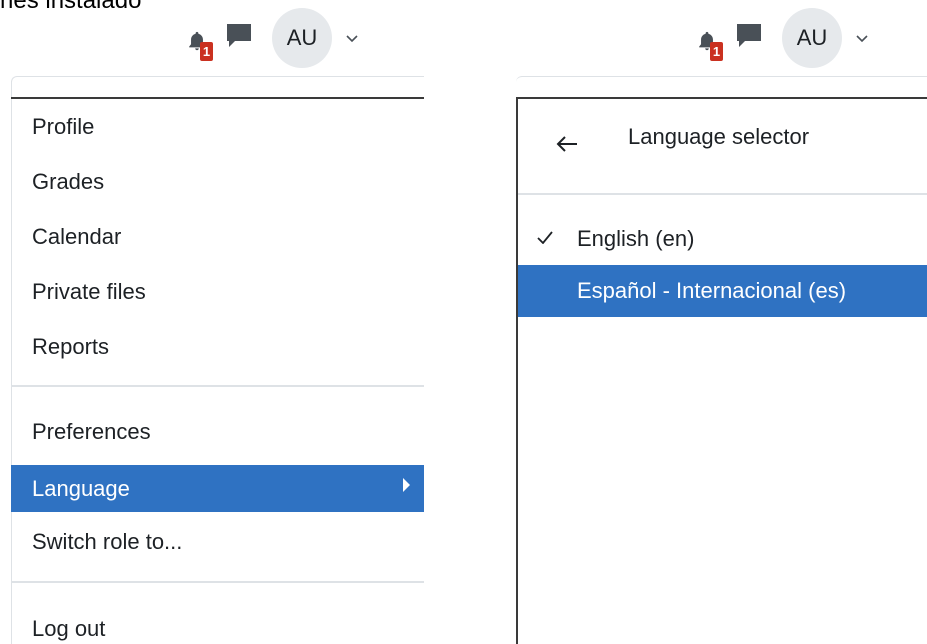 This screenshot has width=927, height=644. I want to click on language-option-label: English (en), so click(636, 238).